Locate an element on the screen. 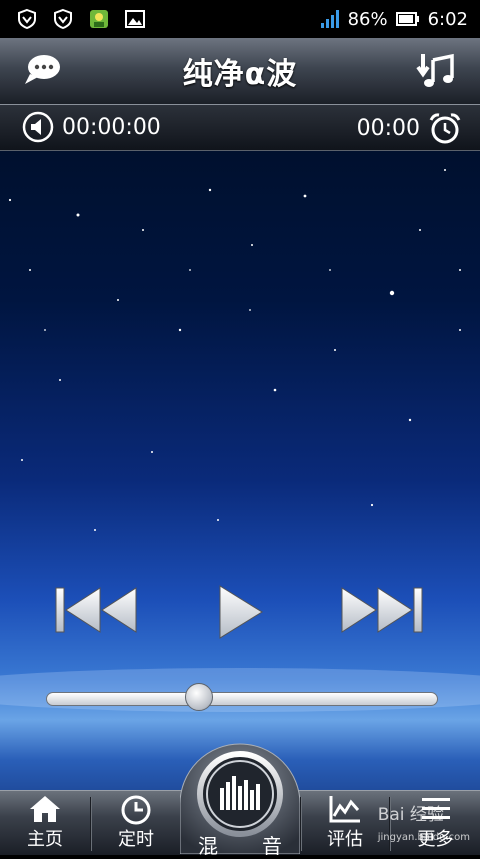 This screenshot has width=480, height=859. timer-bar: 00:00:00 00:00 is located at coordinates (240, 128).